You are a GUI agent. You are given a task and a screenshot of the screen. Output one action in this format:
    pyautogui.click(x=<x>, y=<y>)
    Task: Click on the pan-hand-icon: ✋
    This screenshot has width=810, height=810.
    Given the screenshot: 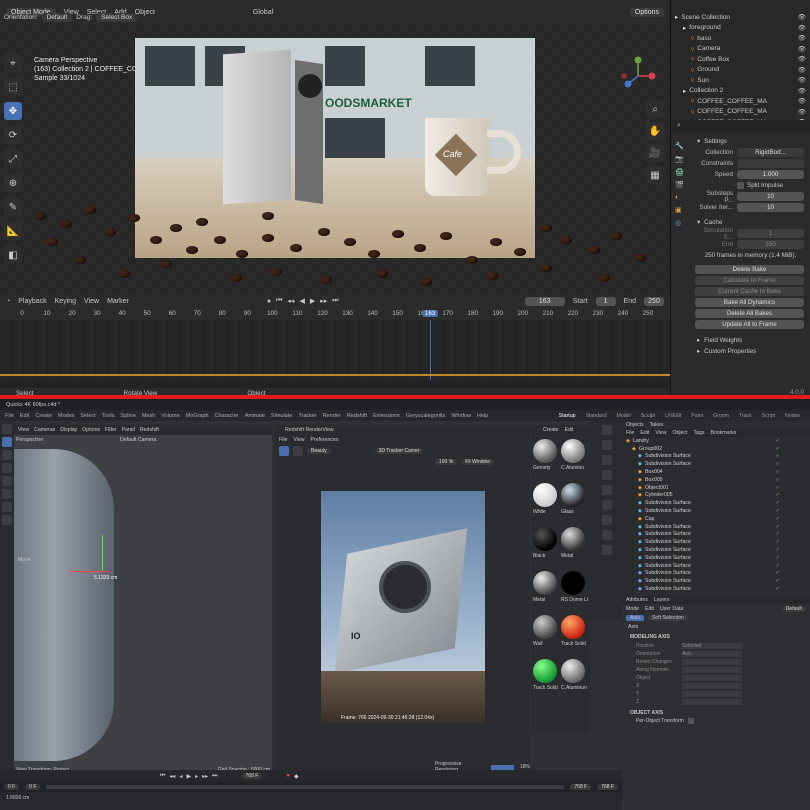 What is the action you would take?
    pyautogui.click(x=655, y=131)
    